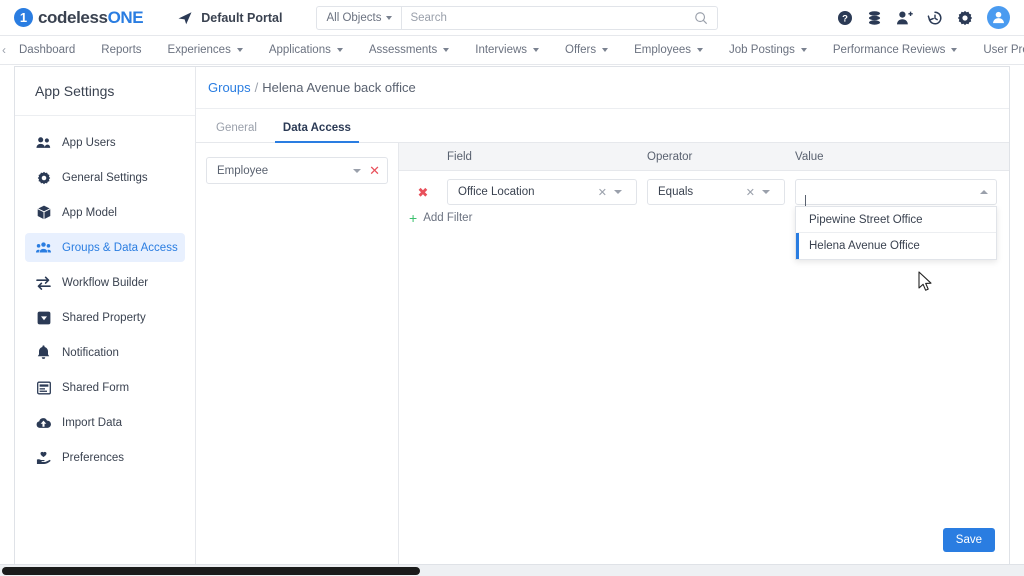 The width and height of the screenshot is (1024, 576). What do you see at coordinates (413, 218) in the screenshot?
I see `plus-icon: +` at bounding box center [413, 218].